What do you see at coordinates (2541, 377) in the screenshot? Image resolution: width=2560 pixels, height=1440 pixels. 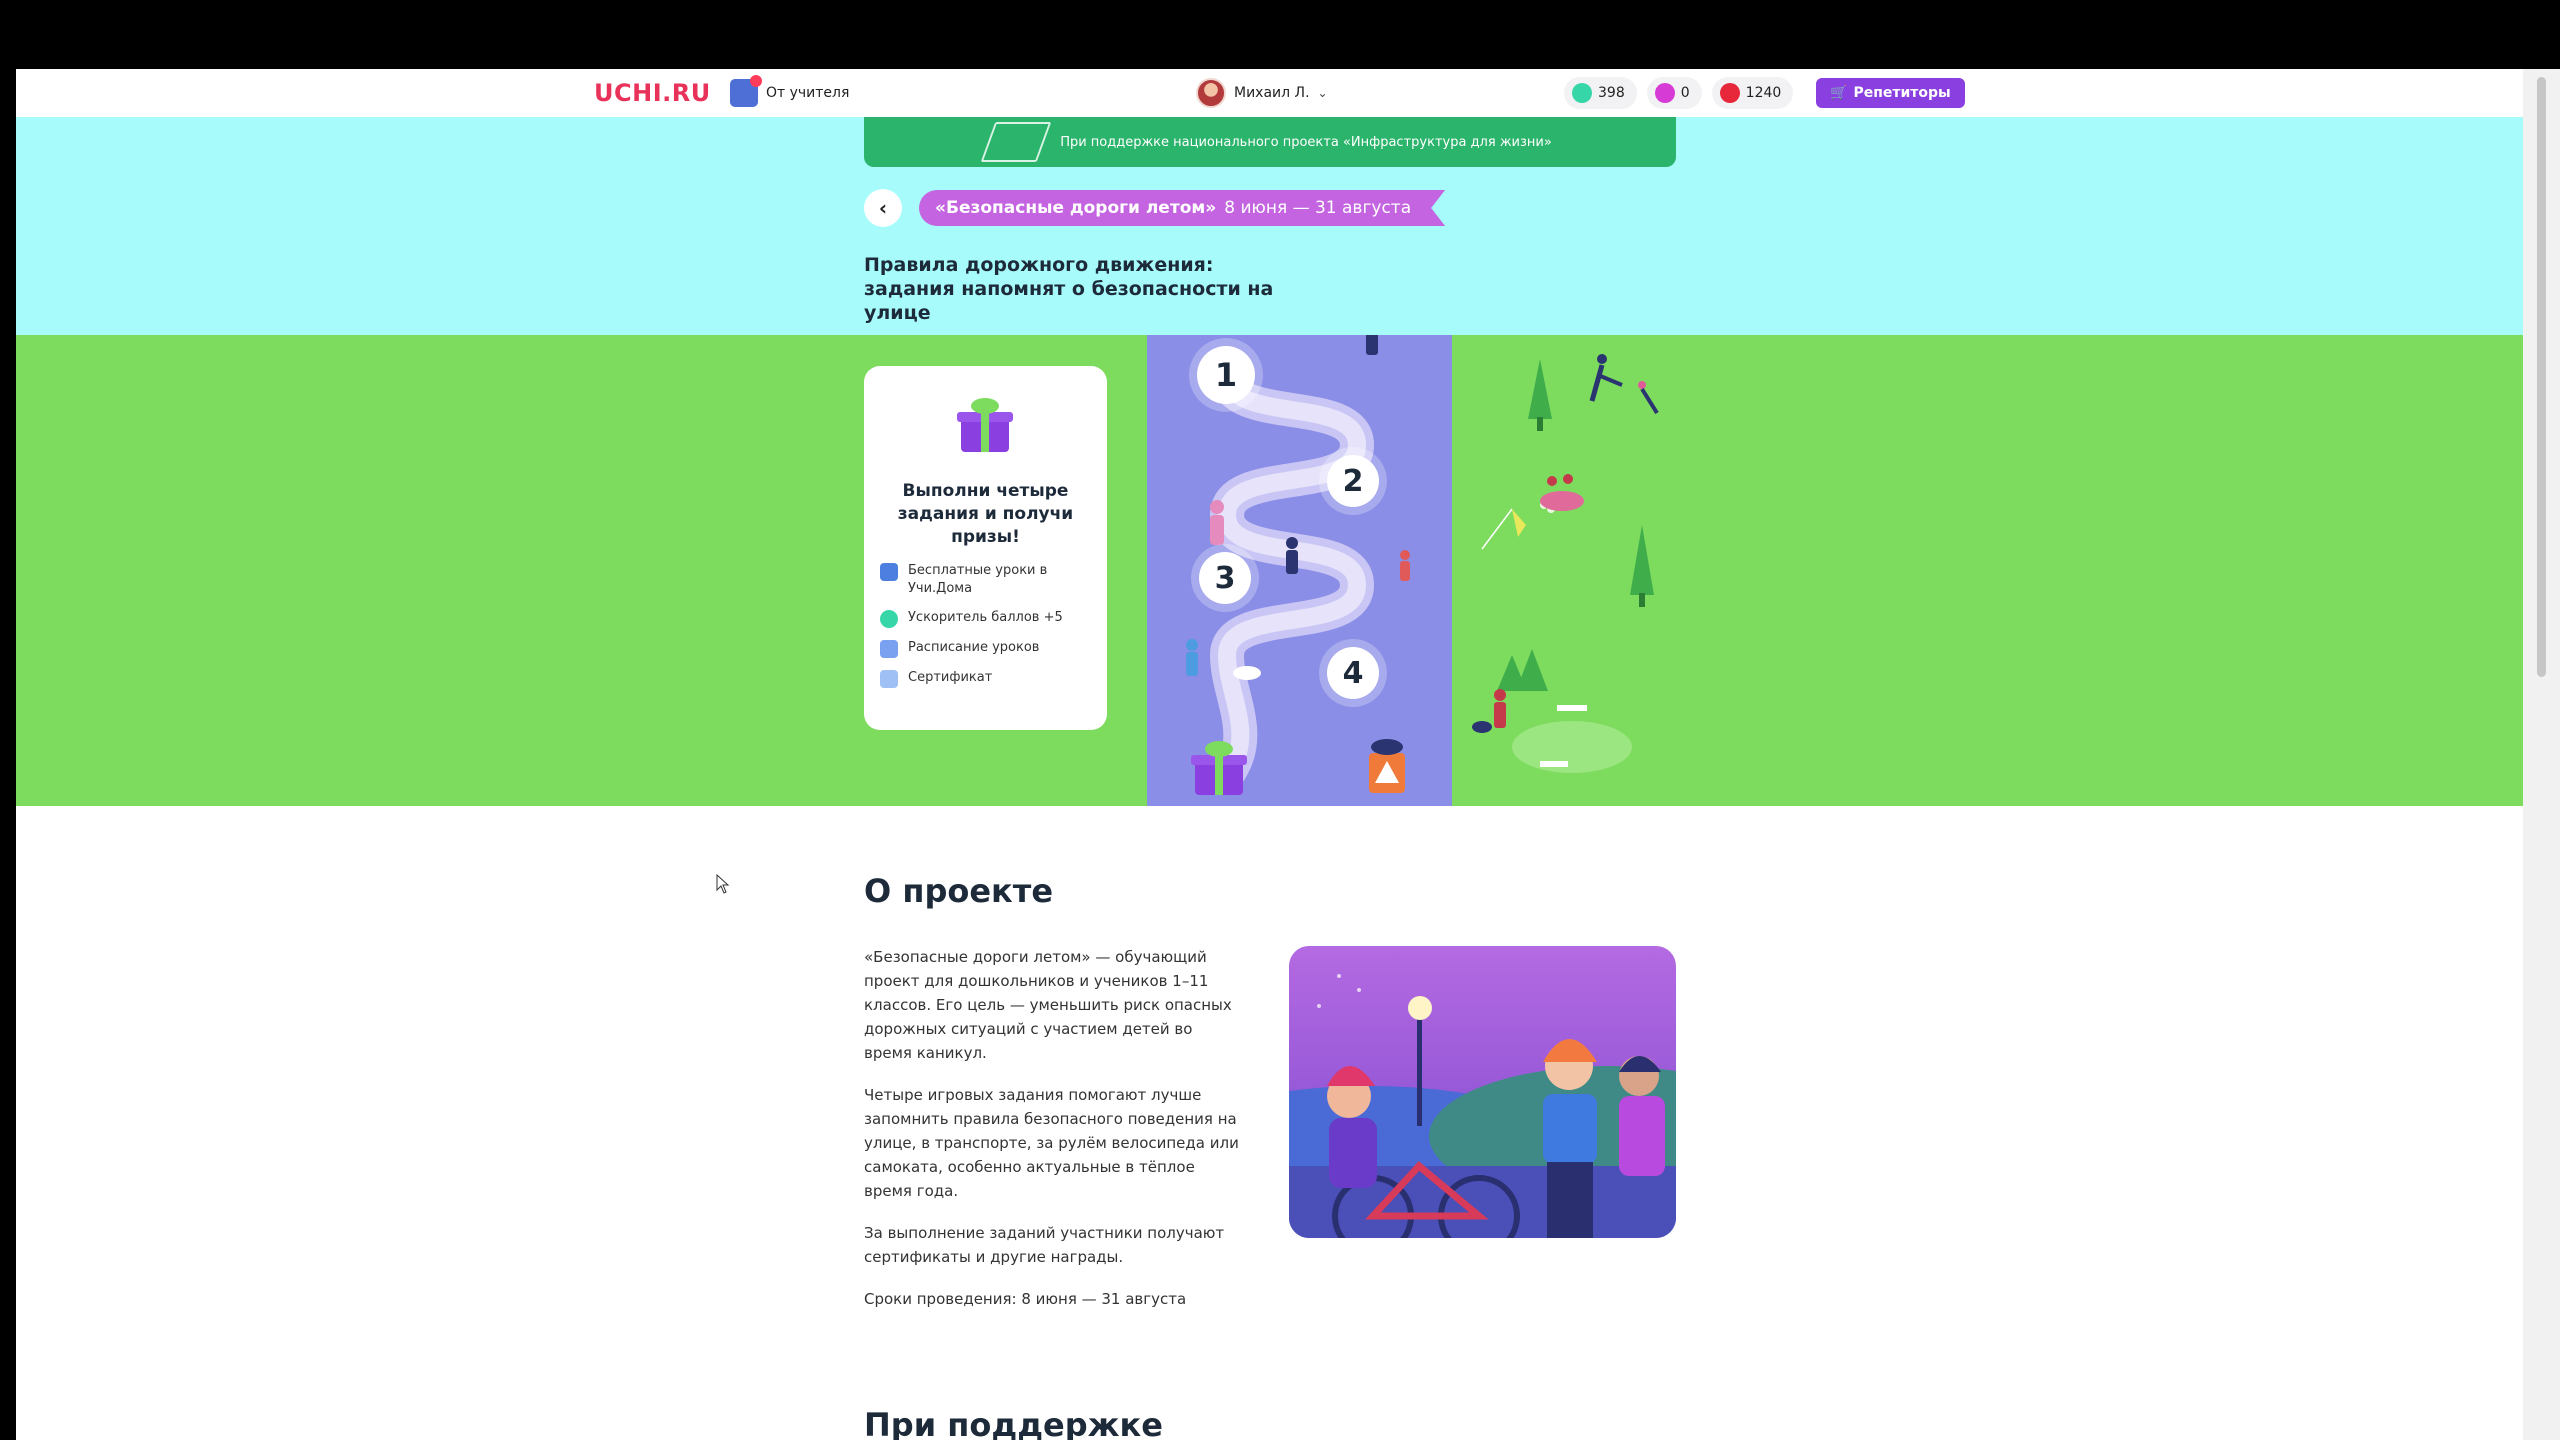 I see `scrollbar-thumb` at bounding box center [2541, 377].